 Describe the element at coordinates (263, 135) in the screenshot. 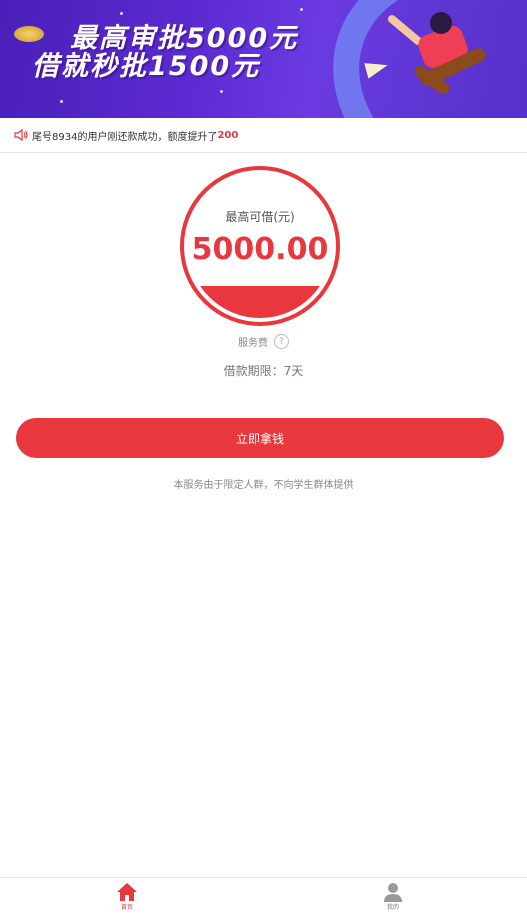

I see `notice-bar: 尾号8934的用户刚还款成功，额度提升了 200` at that location.